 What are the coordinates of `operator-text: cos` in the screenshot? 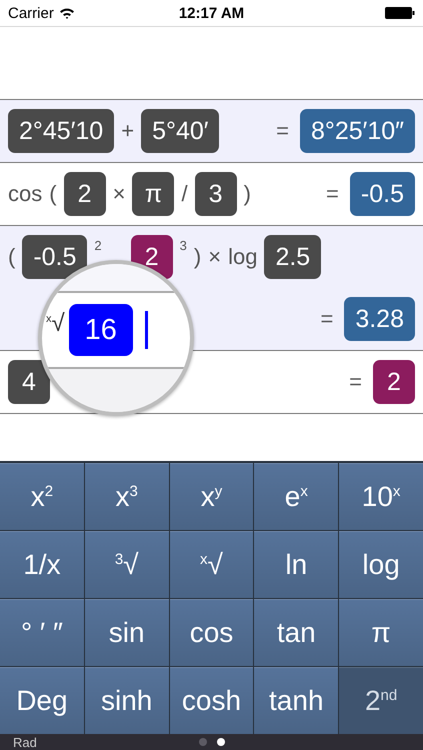 It's located at (25, 194).